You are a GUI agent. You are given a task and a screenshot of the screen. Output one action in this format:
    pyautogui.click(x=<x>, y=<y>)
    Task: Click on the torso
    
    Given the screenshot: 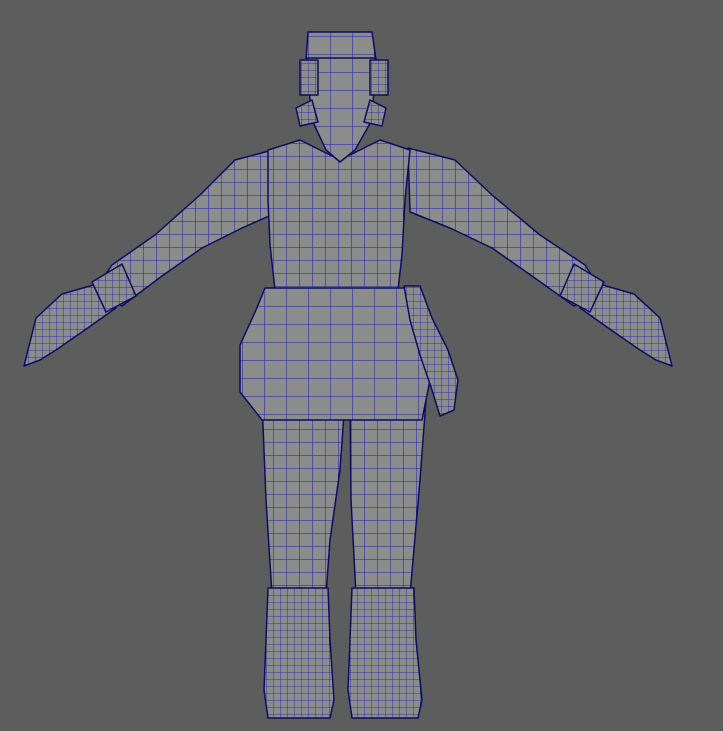 What is the action you would take?
    pyautogui.click(x=339, y=215)
    